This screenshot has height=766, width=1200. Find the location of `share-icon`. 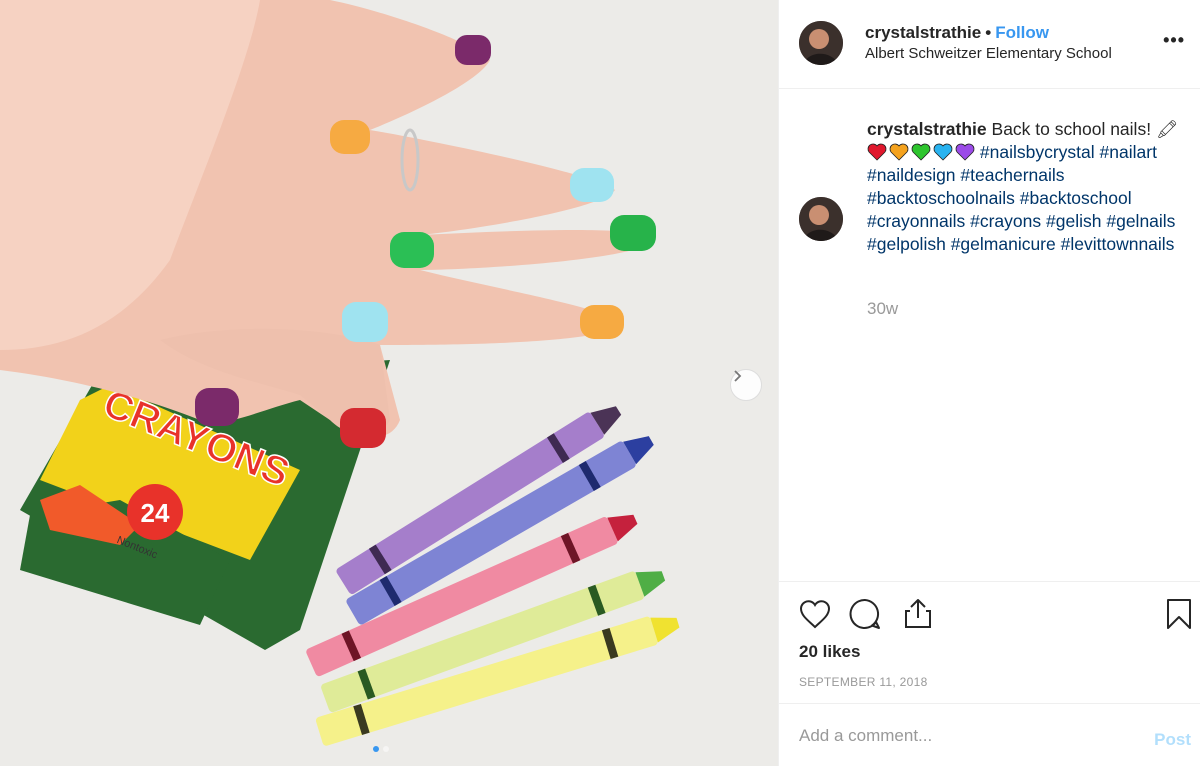

share-icon is located at coordinates (918, 613).